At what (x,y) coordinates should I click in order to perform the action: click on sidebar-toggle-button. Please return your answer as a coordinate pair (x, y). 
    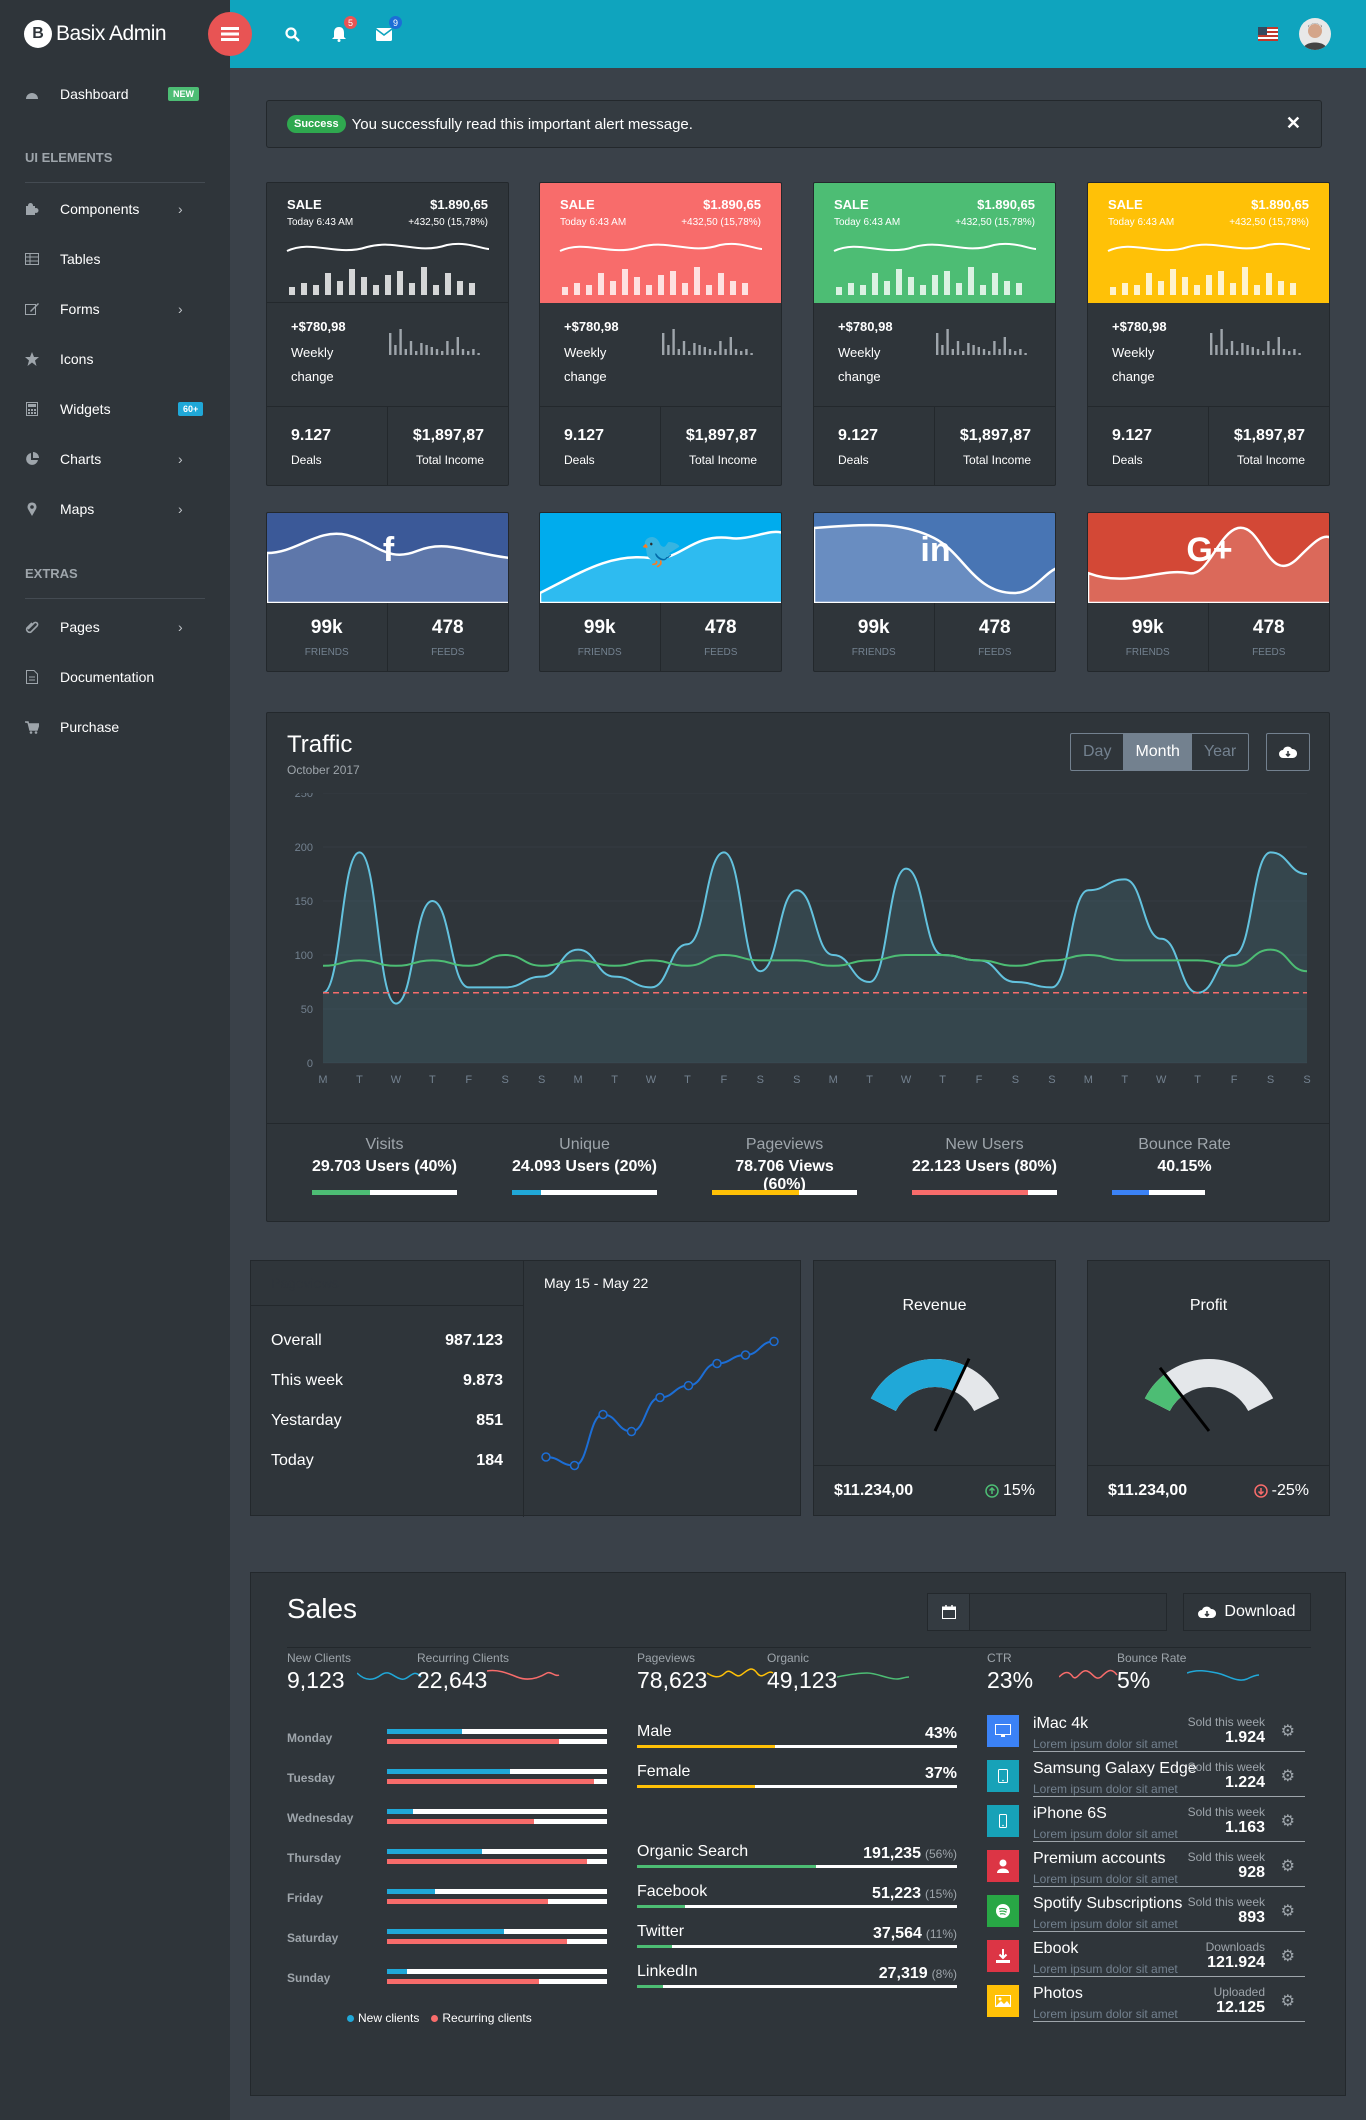
    Looking at the image, I should click on (230, 34).